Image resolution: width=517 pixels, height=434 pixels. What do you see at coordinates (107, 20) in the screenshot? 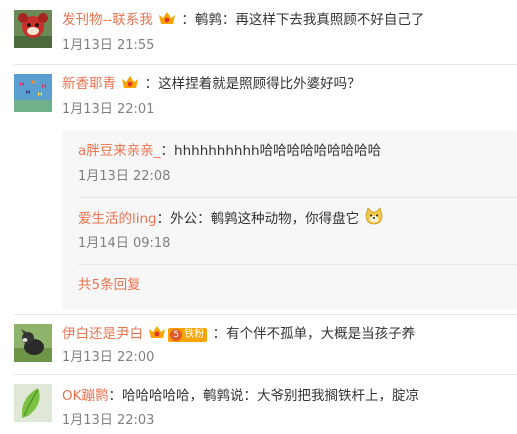
I see `comment-username: 发刊物--联系我` at bounding box center [107, 20].